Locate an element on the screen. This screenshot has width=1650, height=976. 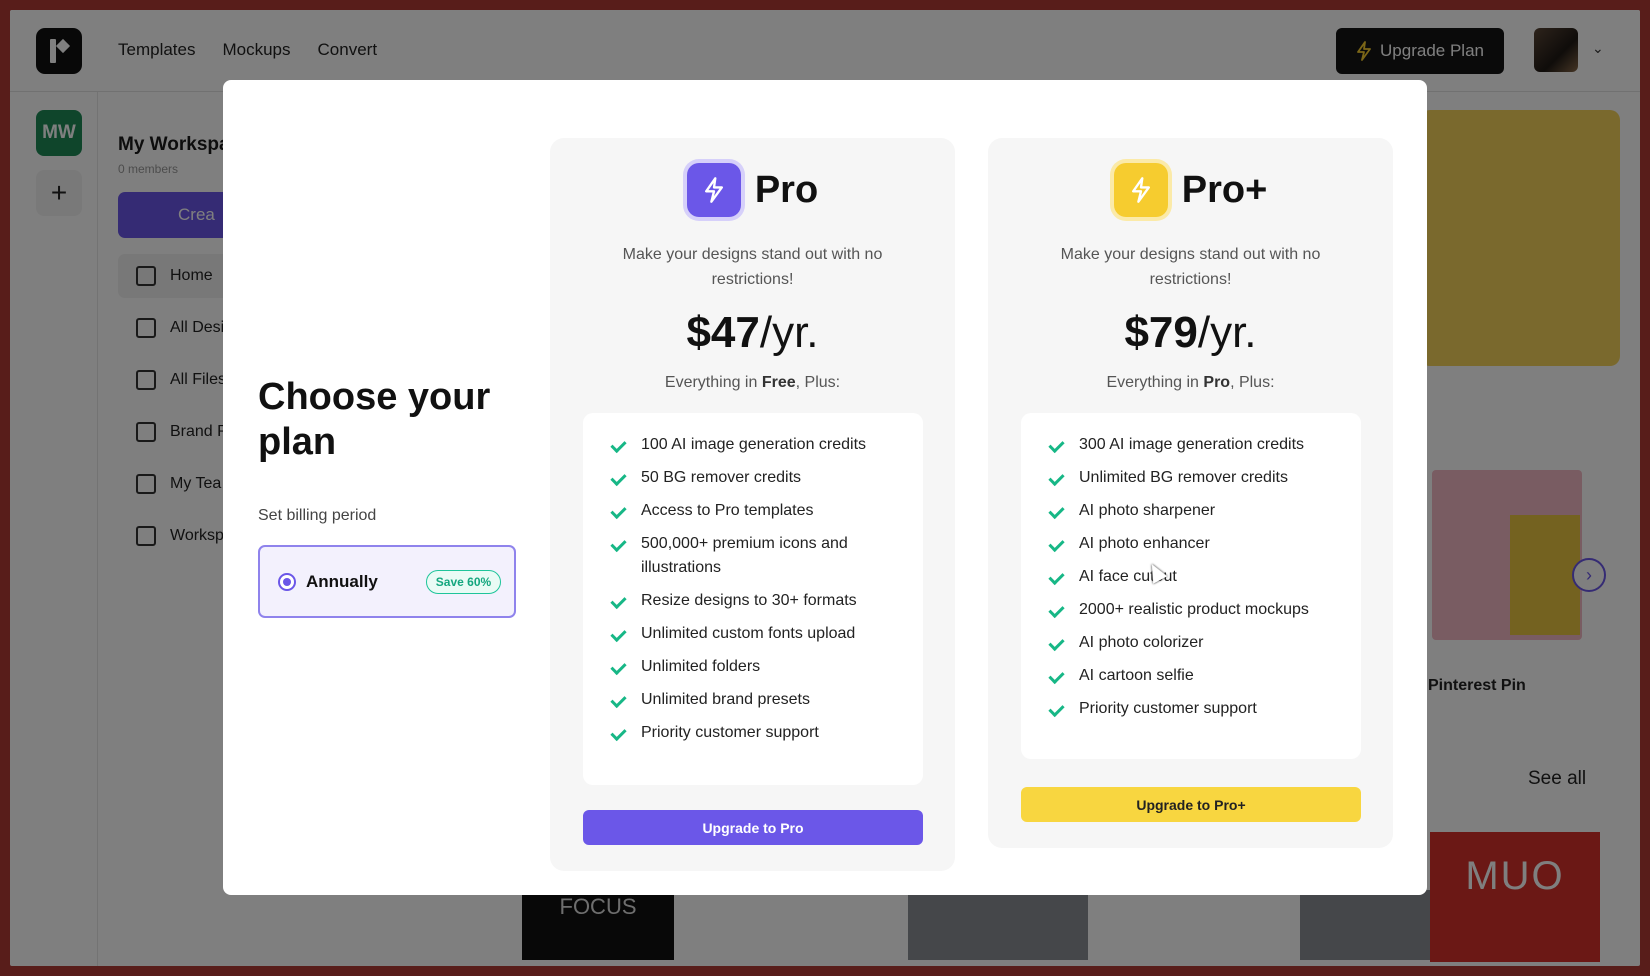
modal-title: Choose your plan is located at coordinates (374, 419).